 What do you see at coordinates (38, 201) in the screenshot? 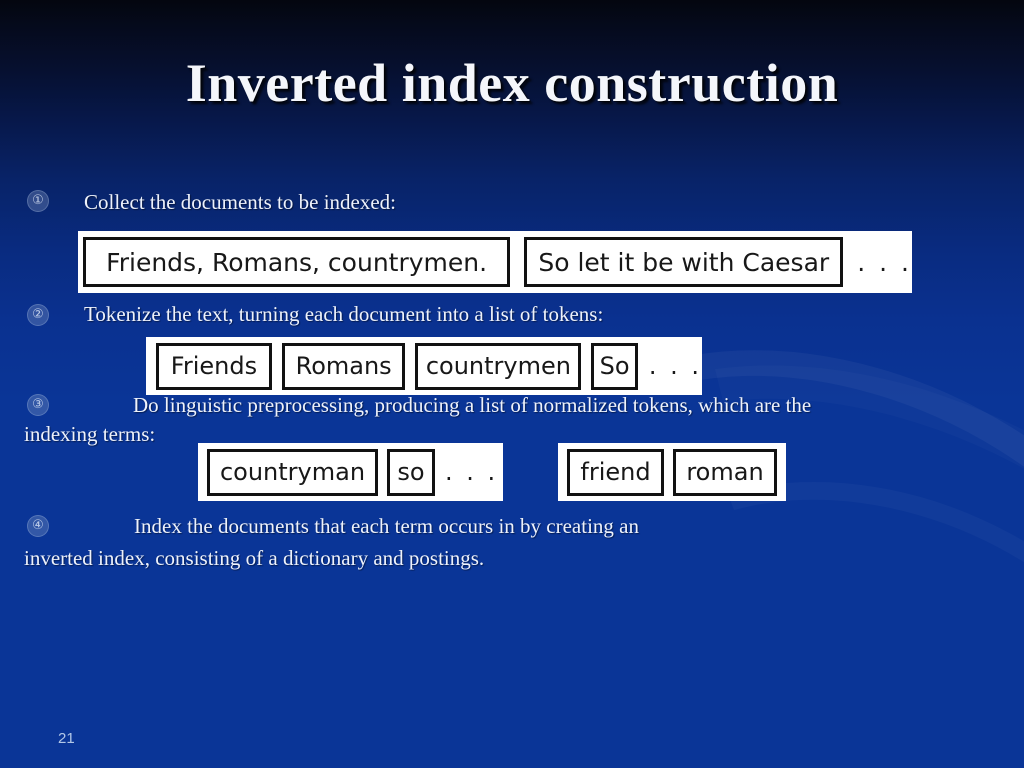
I see `step-1-bullet-icon: ①` at bounding box center [38, 201].